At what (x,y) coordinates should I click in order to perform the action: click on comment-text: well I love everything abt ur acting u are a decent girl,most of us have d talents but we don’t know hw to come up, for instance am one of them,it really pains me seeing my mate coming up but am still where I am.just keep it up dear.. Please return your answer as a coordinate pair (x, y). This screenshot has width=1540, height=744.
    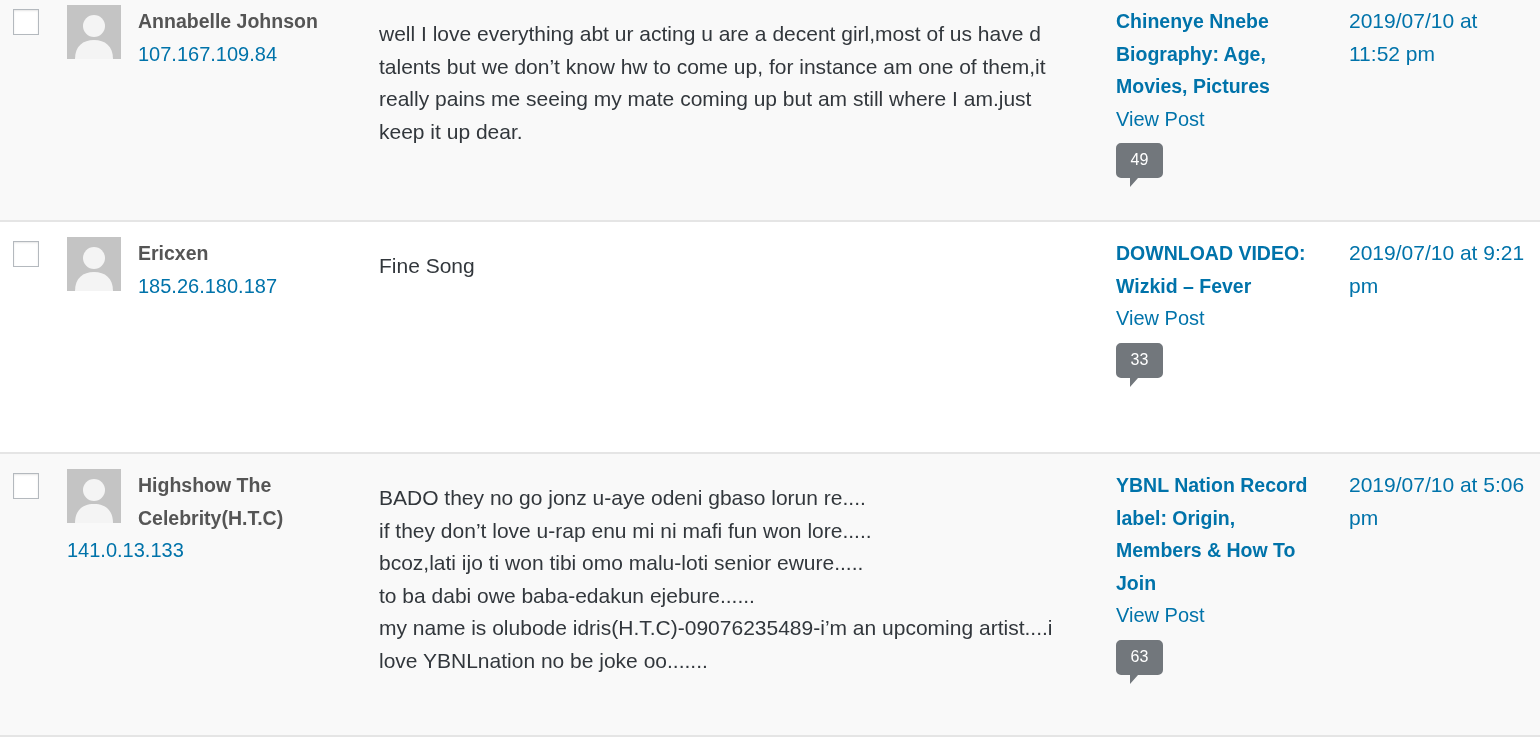
    Looking at the image, I should click on (713, 83).